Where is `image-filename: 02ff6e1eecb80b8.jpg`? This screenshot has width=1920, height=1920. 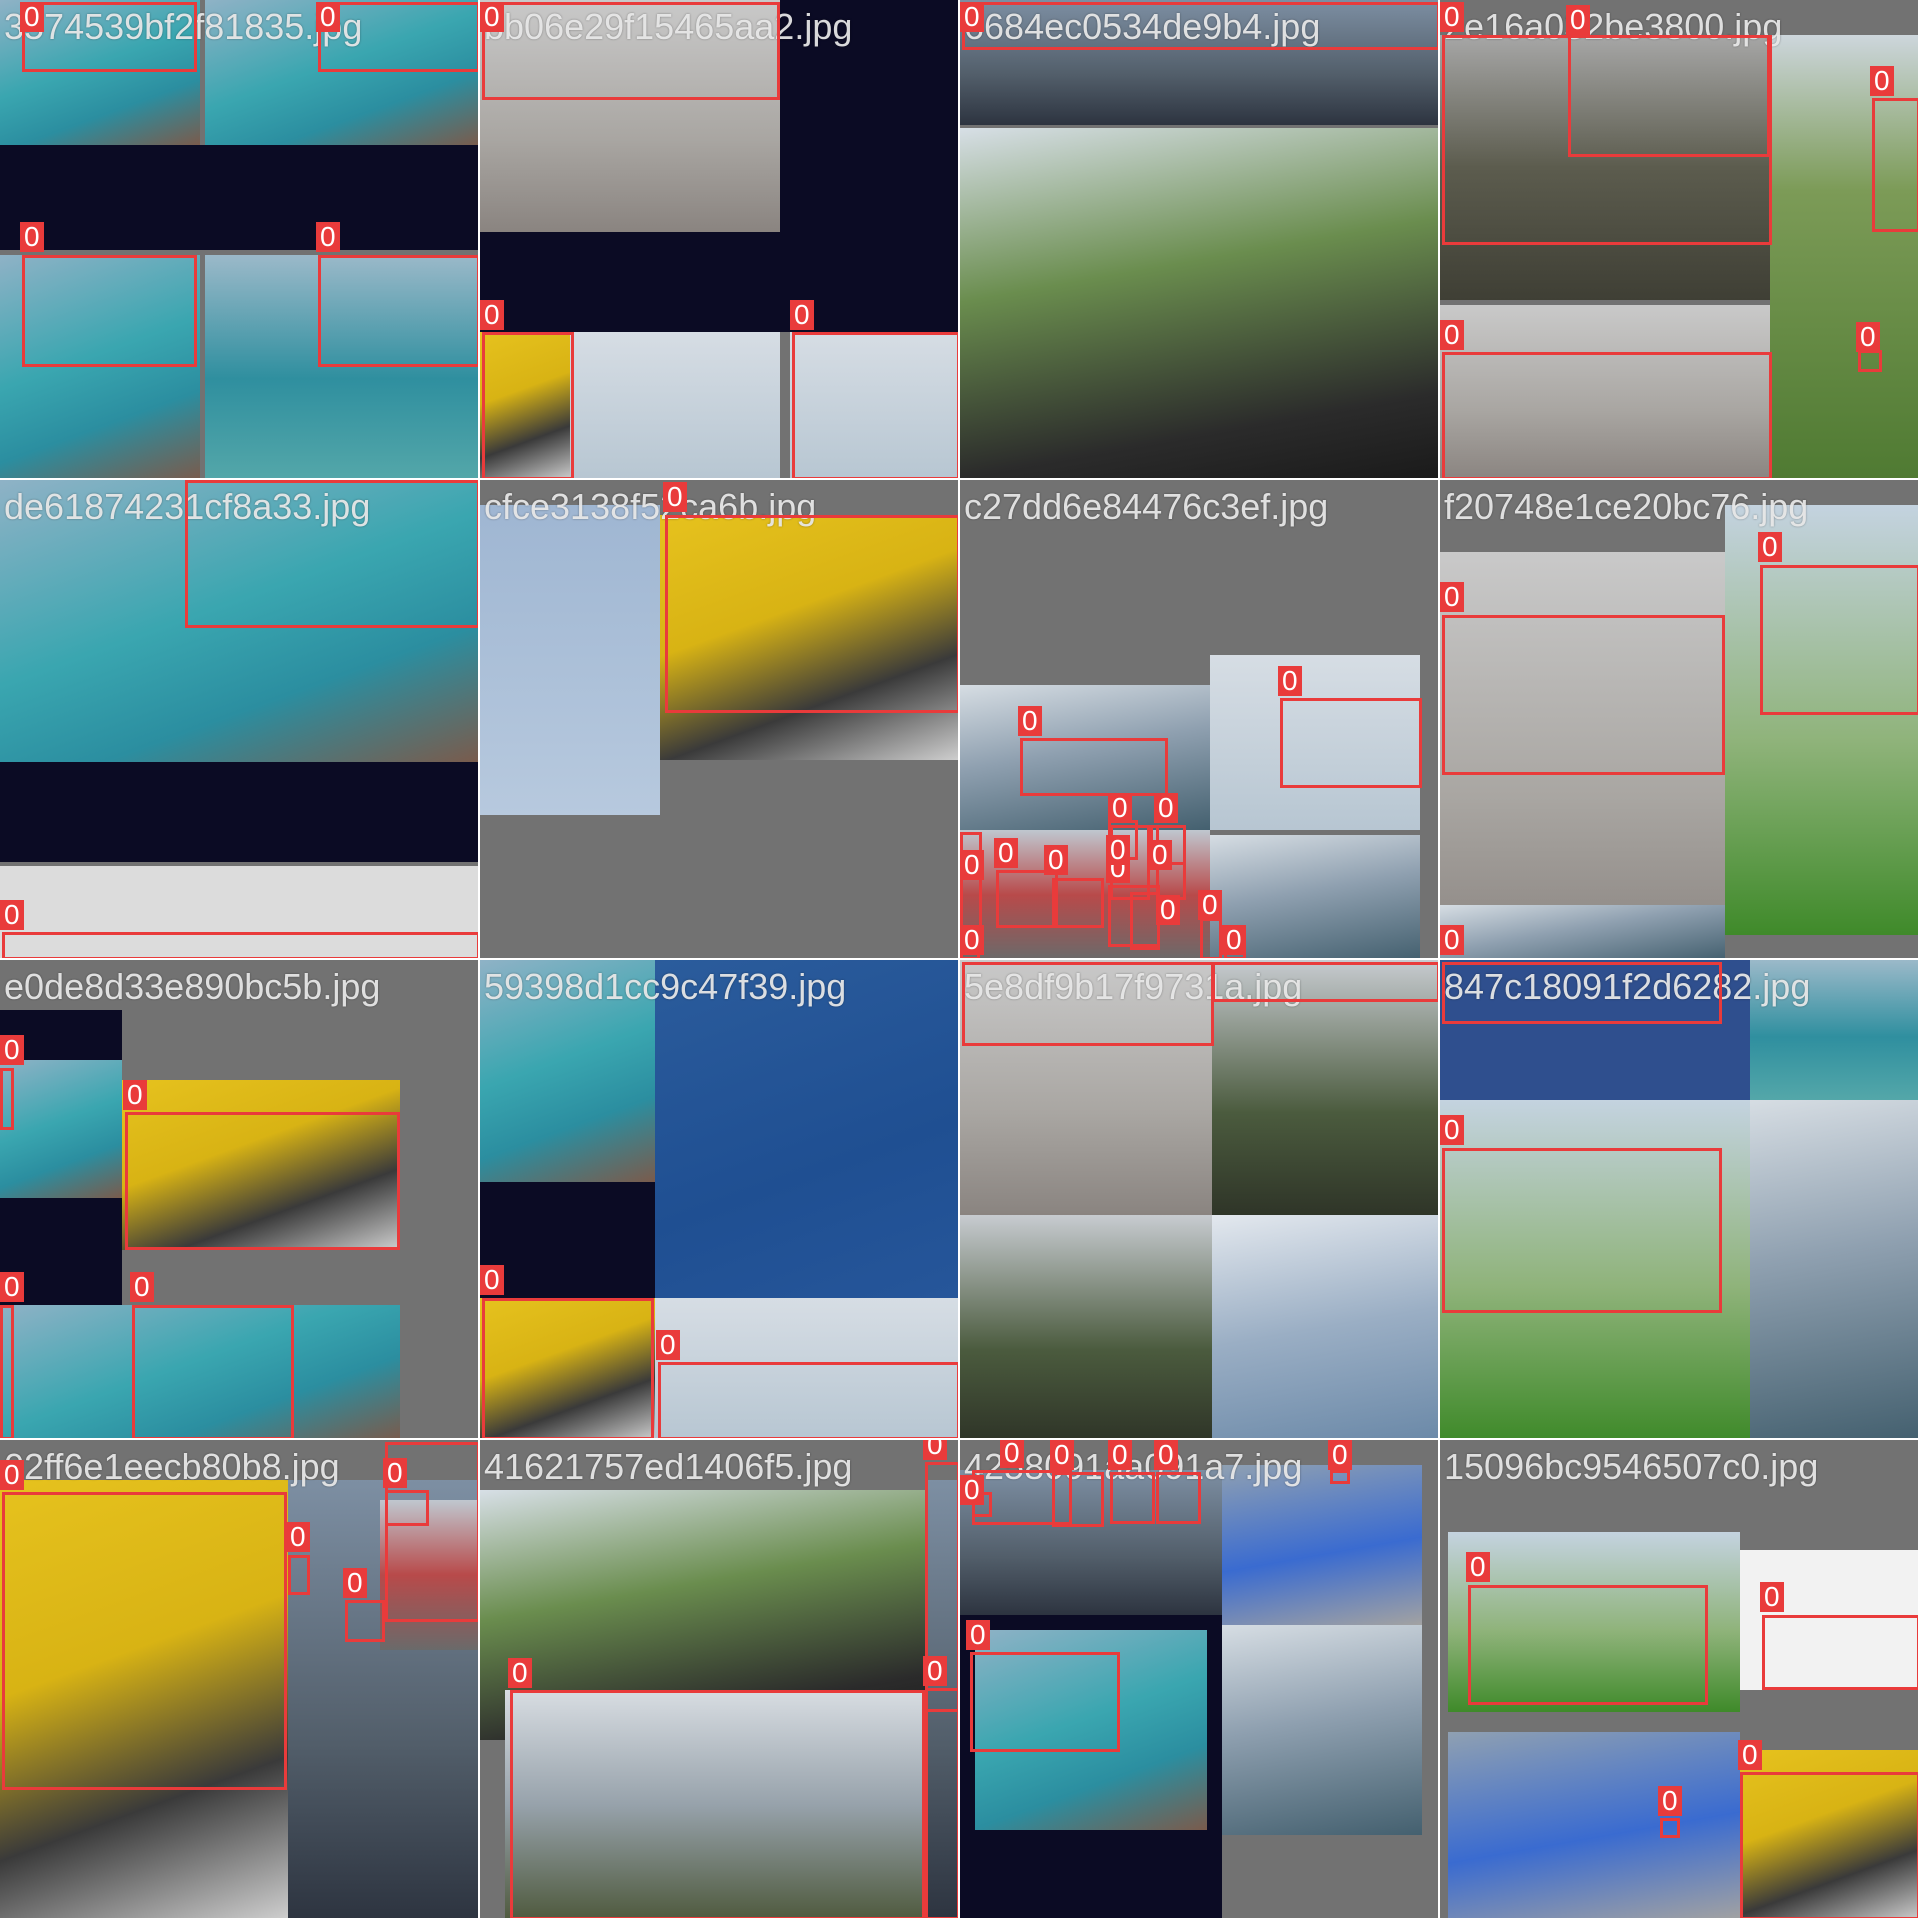
image-filename: 02ff6e1eecb80b8.jpg is located at coordinates (172, 1466).